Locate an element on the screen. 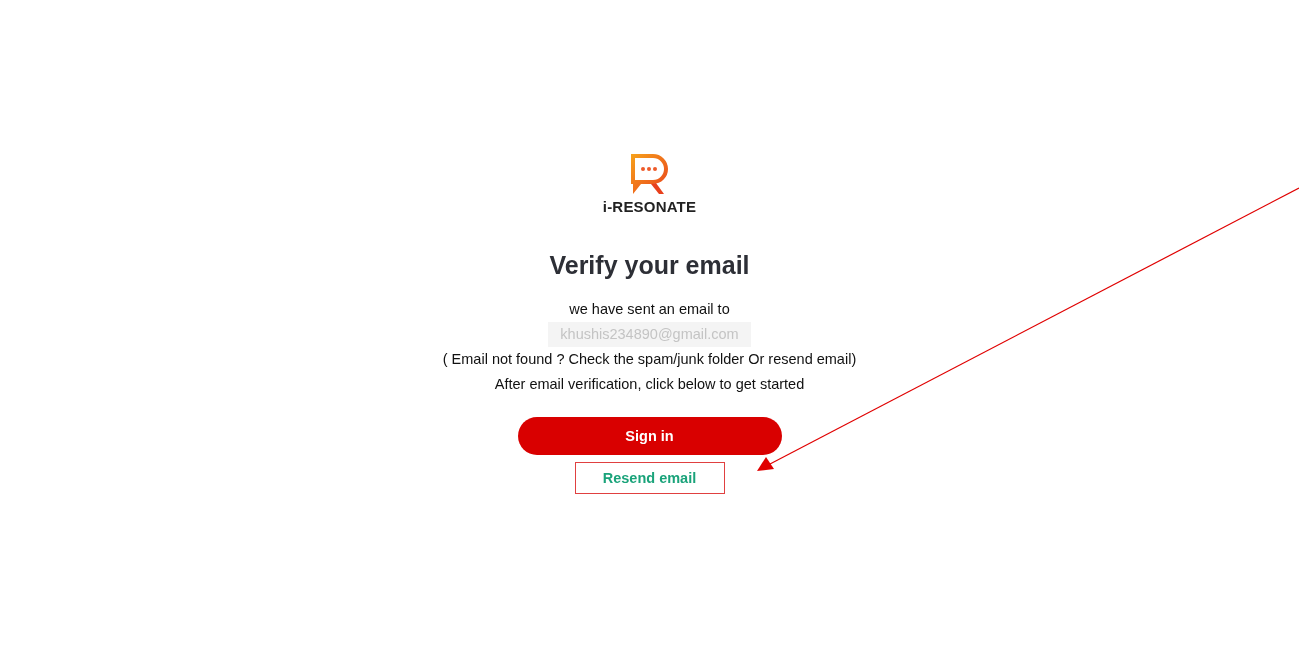  hint-text: ( Email not found ? Check the spam/junk folder Or resend email) is located at coordinates (649, 359).